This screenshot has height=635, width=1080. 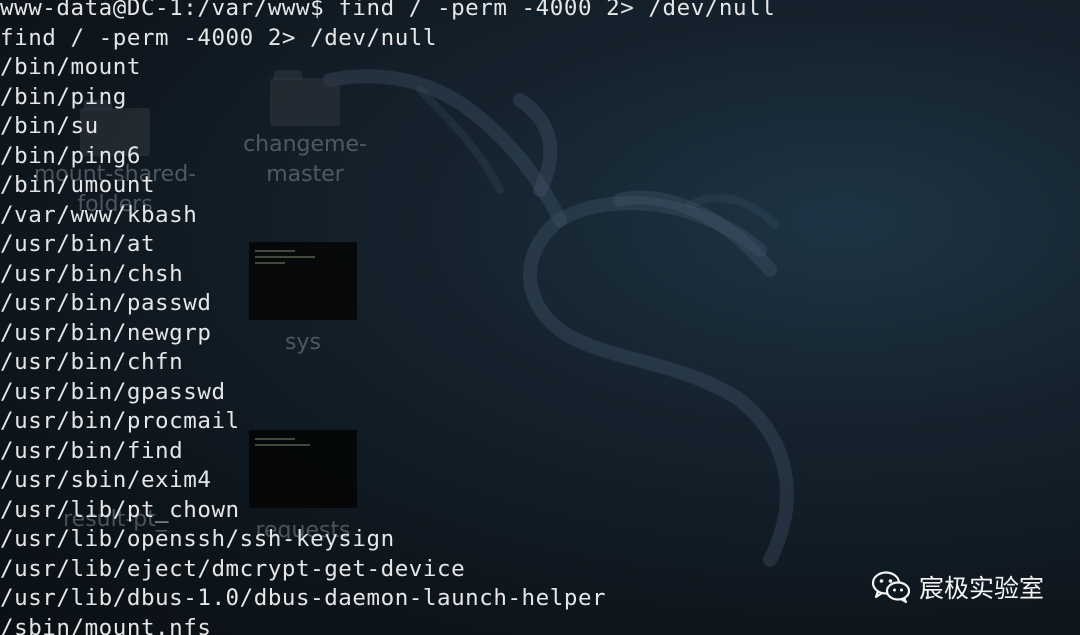 What do you see at coordinates (78, 185) in the screenshot?
I see `terminal-line: /bin/umount` at bounding box center [78, 185].